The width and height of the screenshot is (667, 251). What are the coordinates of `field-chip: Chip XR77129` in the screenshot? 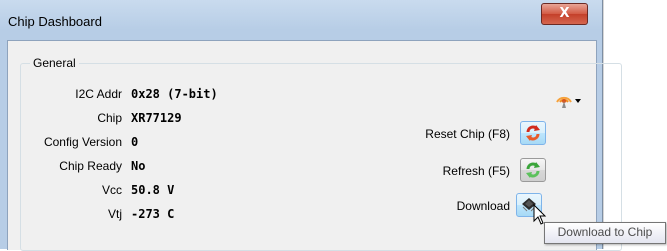 It's located at (130, 121).